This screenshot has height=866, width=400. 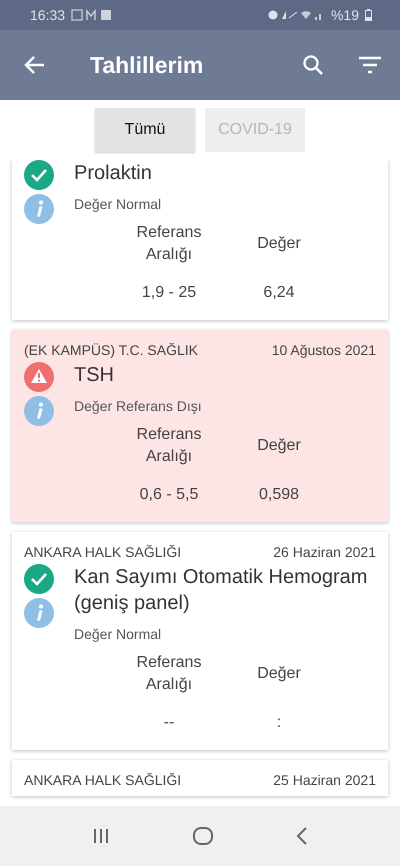 What do you see at coordinates (39, 579) in the screenshot?
I see `check-icon` at bounding box center [39, 579].